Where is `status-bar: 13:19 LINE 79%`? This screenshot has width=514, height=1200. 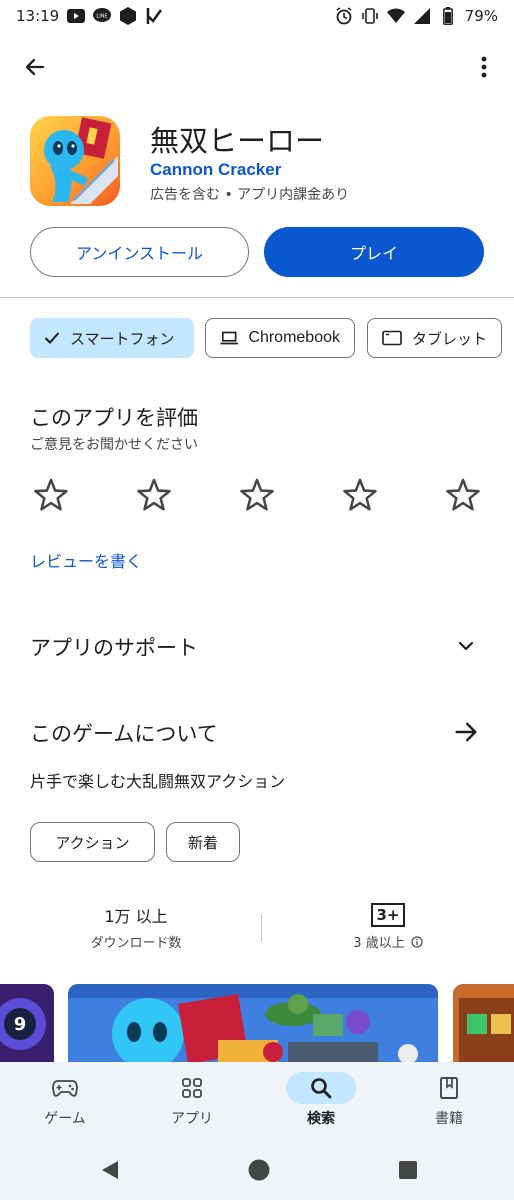 status-bar: 13:19 LINE 79% is located at coordinates (257, 16).